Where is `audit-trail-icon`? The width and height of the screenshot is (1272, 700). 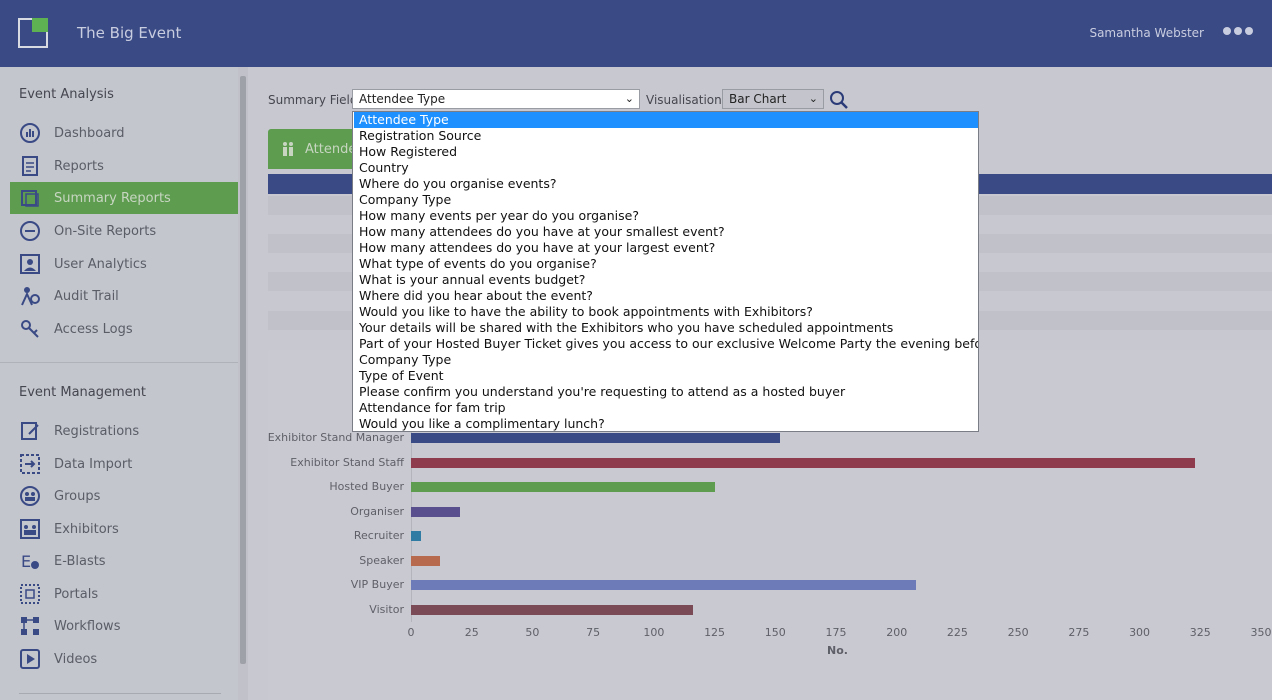 audit-trail-icon is located at coordinates (30, 296).